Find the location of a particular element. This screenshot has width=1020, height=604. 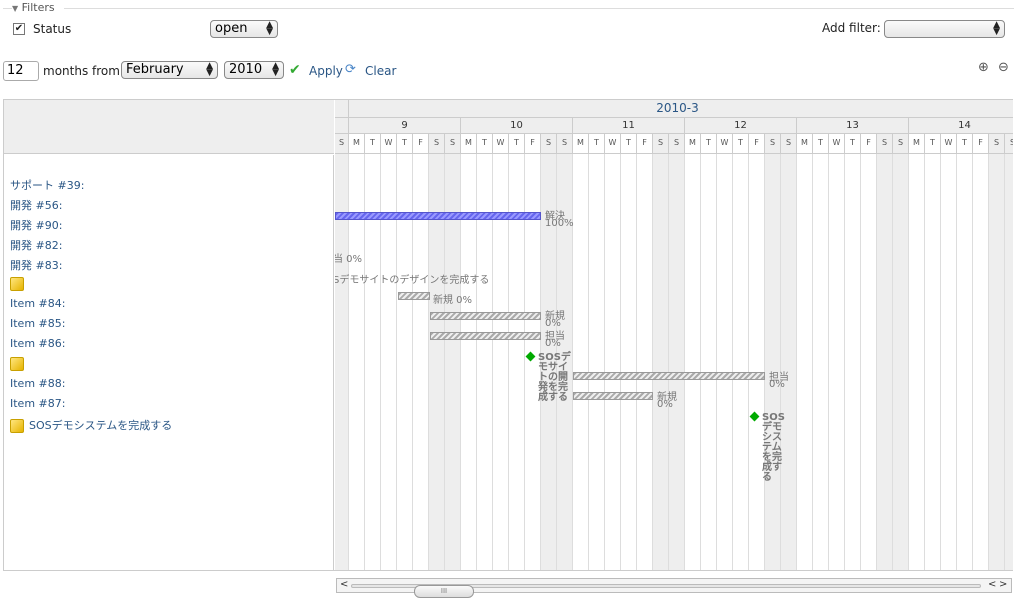

subject-link: SOSデモシステムを完成する is located at coordinates (100, 425).